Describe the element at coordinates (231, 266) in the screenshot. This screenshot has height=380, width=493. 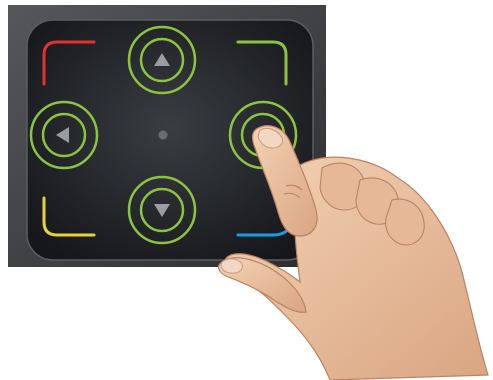
I see `thumbnail` at that location.